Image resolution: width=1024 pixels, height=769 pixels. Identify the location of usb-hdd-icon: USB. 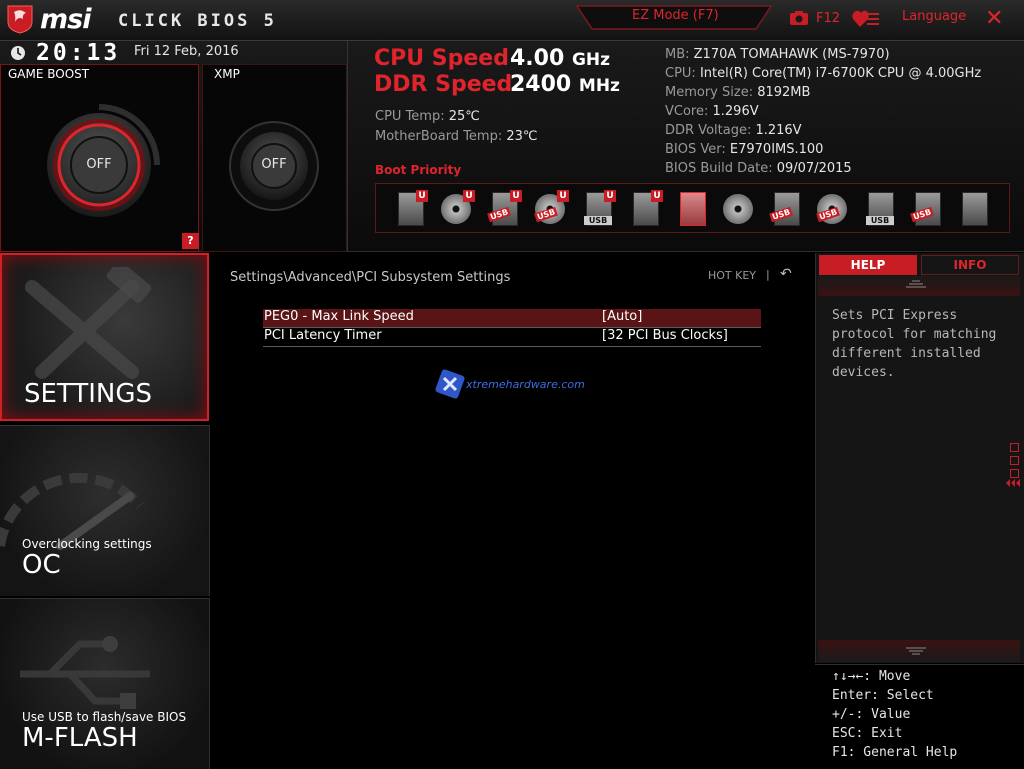
(786, 208).